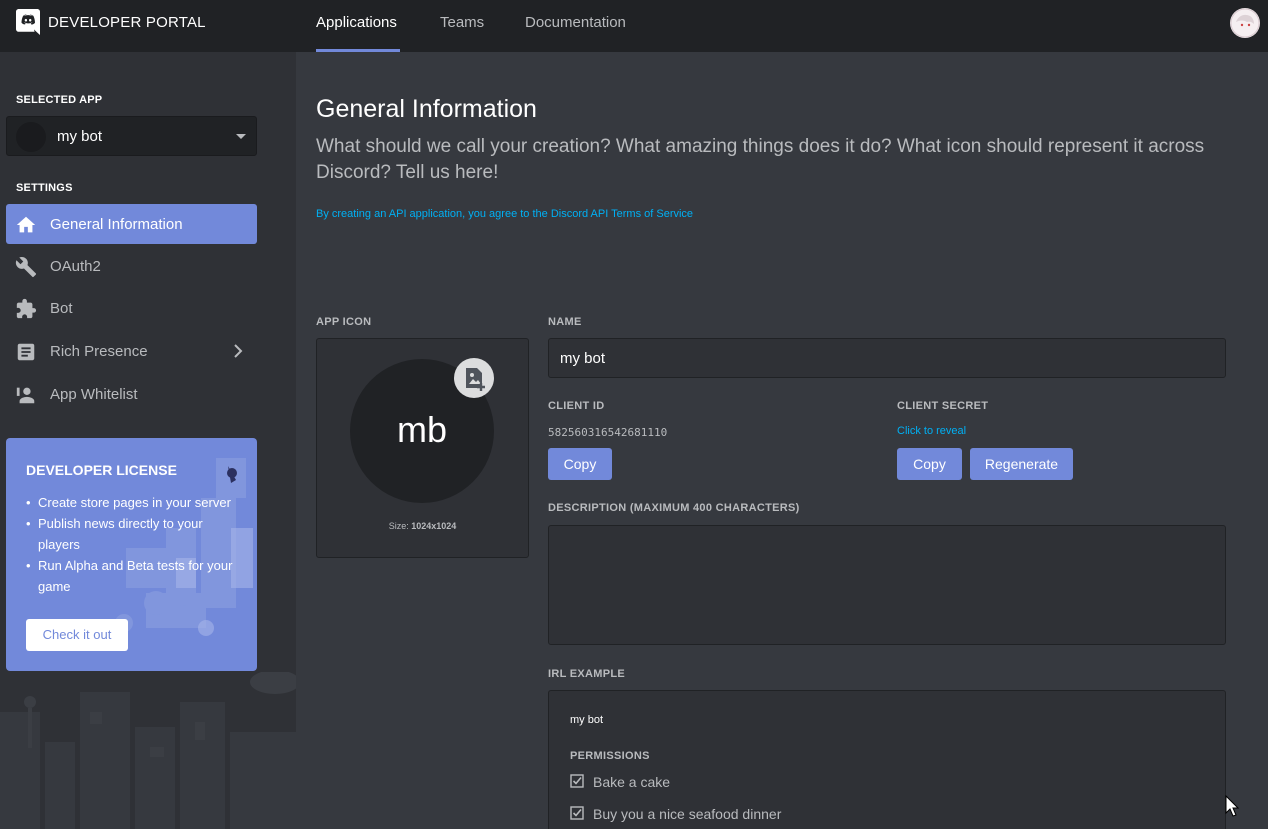 This screenshot has height=829, width=1268. What do you see at coordinates (1232, 806) in the screenshot?
I see `mouse-cursor-icon` at bounding box center [1232, 806].